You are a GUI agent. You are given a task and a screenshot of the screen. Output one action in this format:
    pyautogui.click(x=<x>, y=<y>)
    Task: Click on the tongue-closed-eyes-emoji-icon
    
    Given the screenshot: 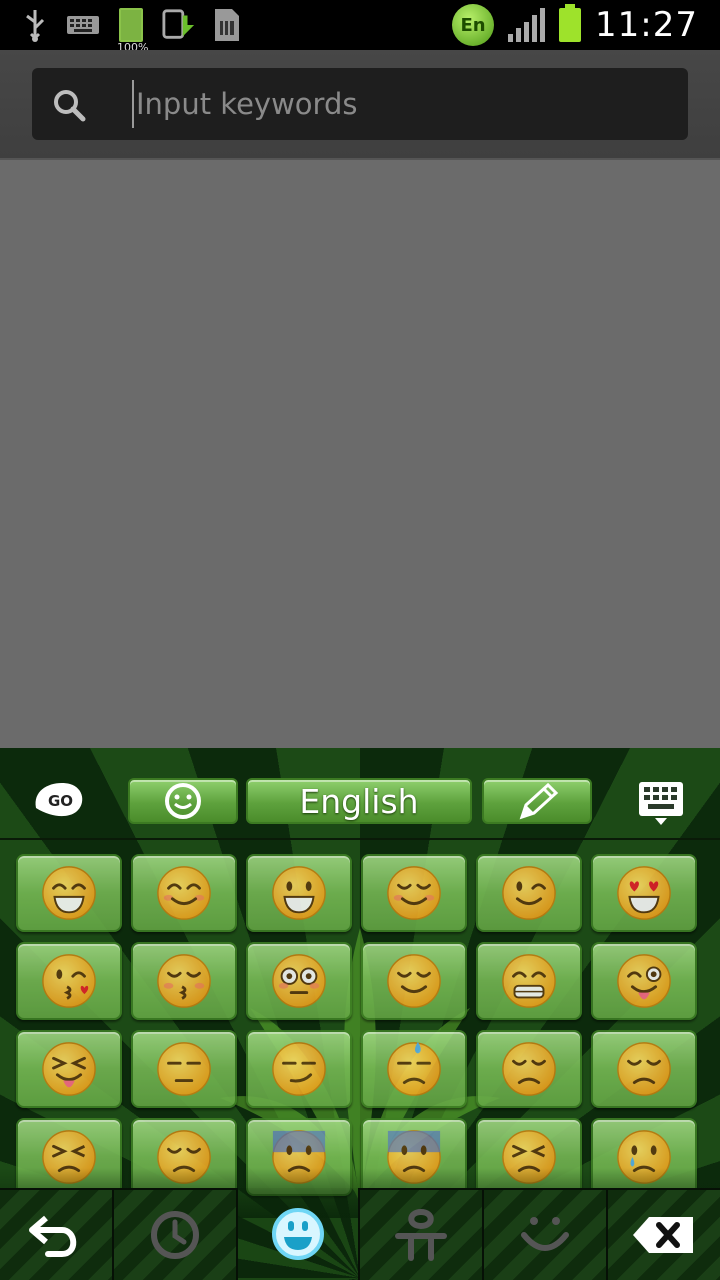 What is the action you would take?
    pyautogui.click(x=69, y=1069)
    